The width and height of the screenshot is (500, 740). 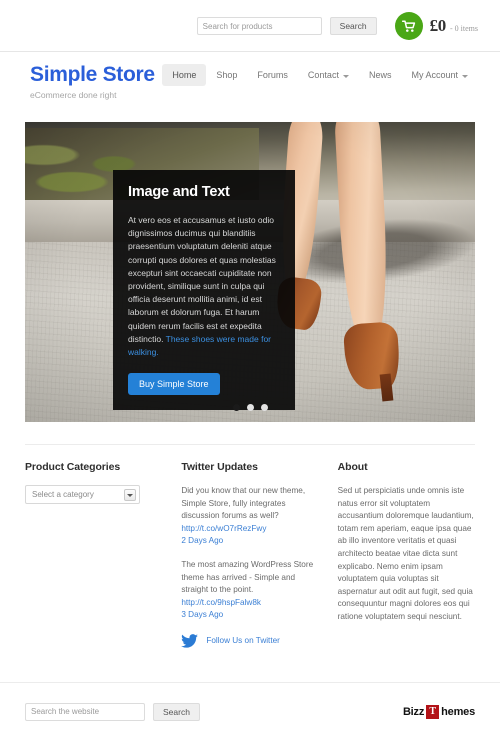 I want to click on bizzthemes-logo-icon: T, so click(x=433, y=711).